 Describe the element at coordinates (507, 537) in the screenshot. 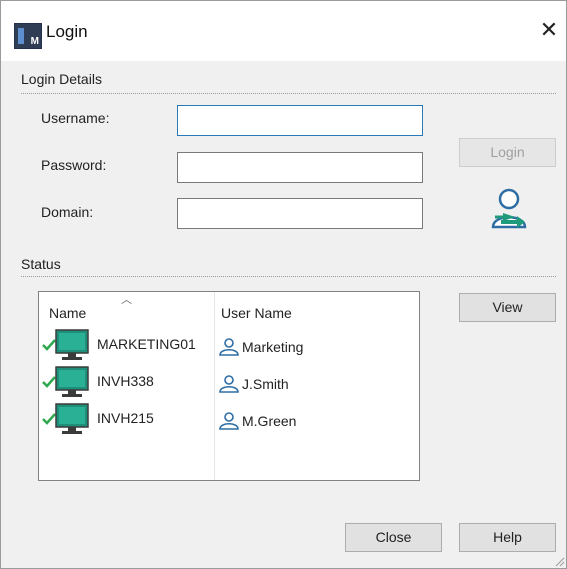

I see `help-button: Help` at that location.